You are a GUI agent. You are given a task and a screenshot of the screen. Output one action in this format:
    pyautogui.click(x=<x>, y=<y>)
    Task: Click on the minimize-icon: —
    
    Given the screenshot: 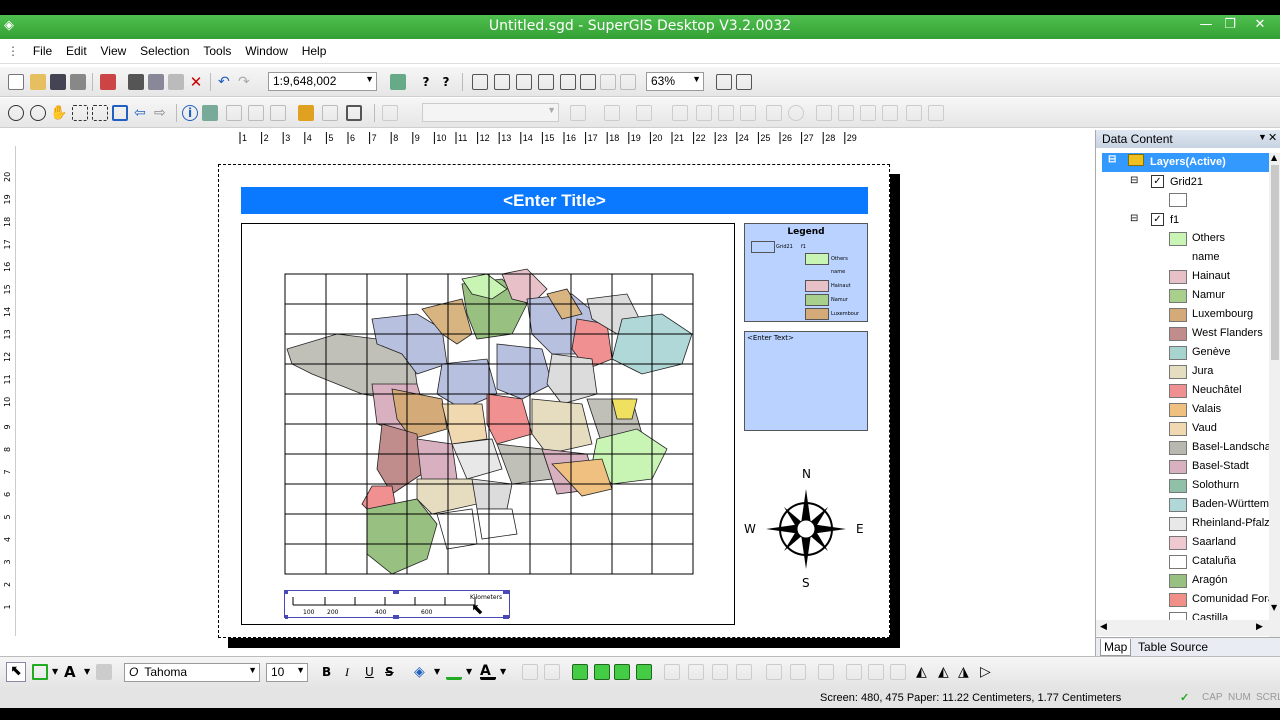 What is the action you would take?
    pyautogui.click(x=1206, y=24)
    